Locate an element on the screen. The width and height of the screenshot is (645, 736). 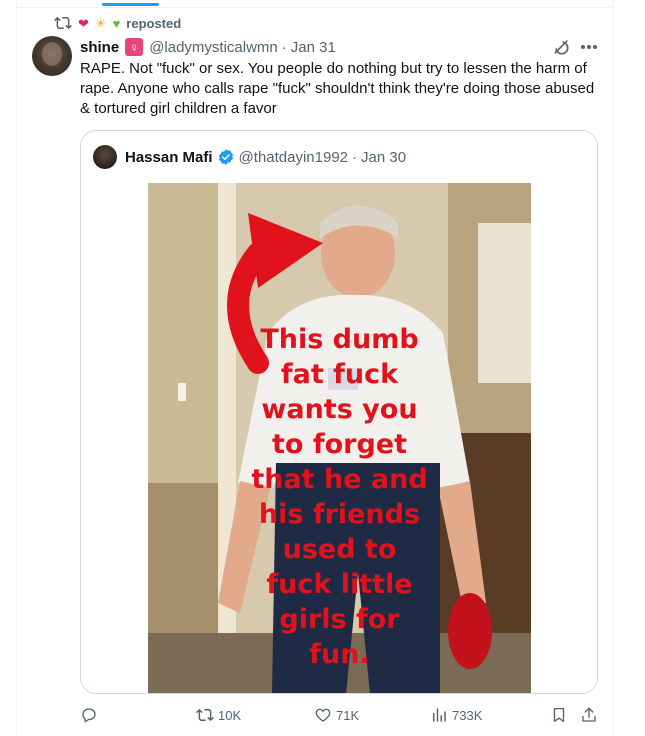
repost-button: 10K is located at coordinates (218, 715).